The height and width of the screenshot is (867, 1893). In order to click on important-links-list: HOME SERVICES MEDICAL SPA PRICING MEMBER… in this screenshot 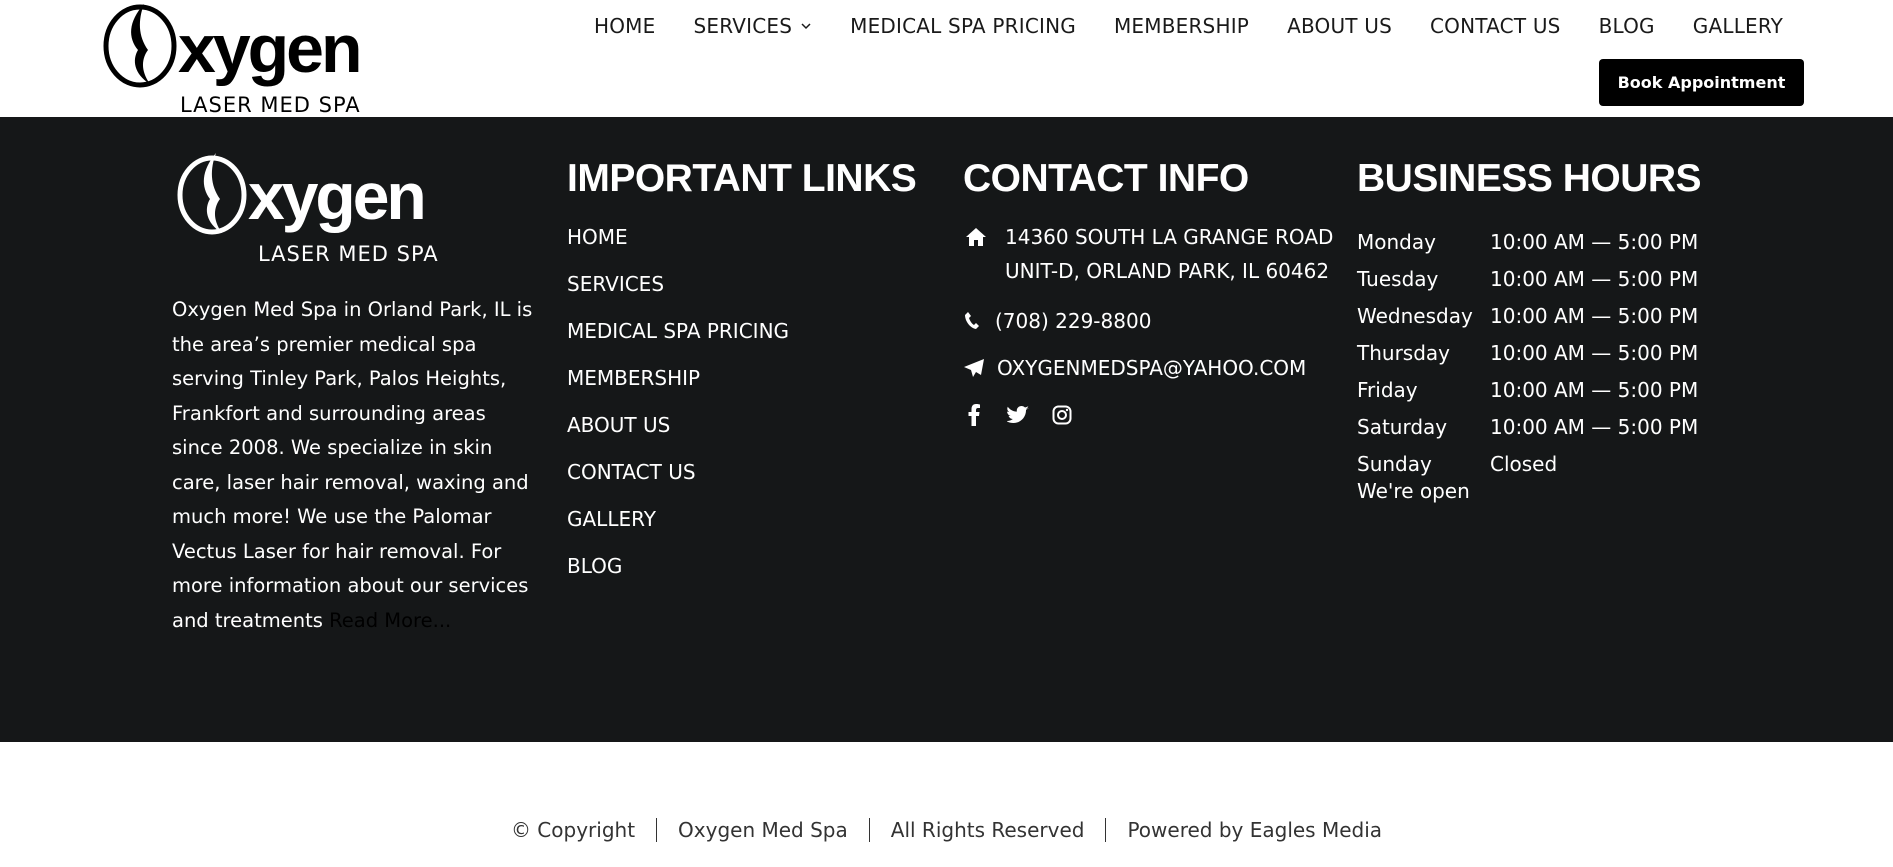, I will do `click(678, 413)`.